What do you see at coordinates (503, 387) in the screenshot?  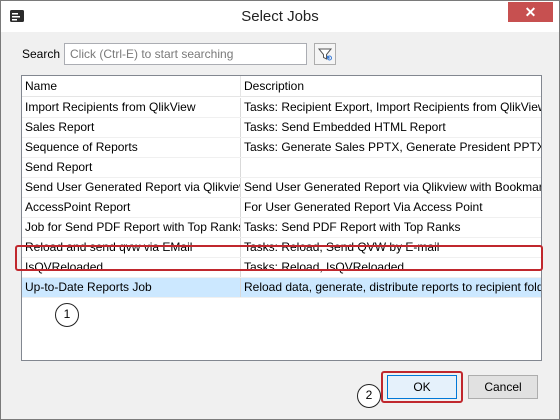 I see `cancel-button: Cancel` at bounding box center [503, 387].